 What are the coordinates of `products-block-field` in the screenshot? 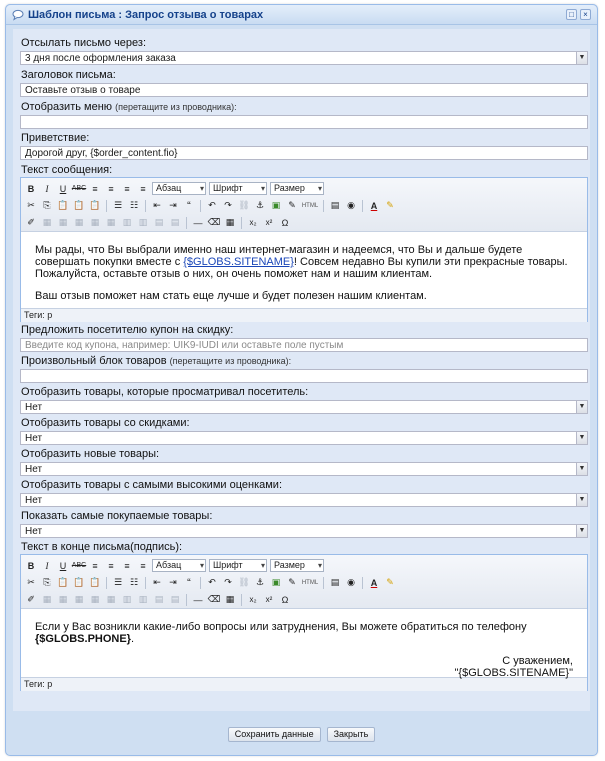 It's located at (304, 376).